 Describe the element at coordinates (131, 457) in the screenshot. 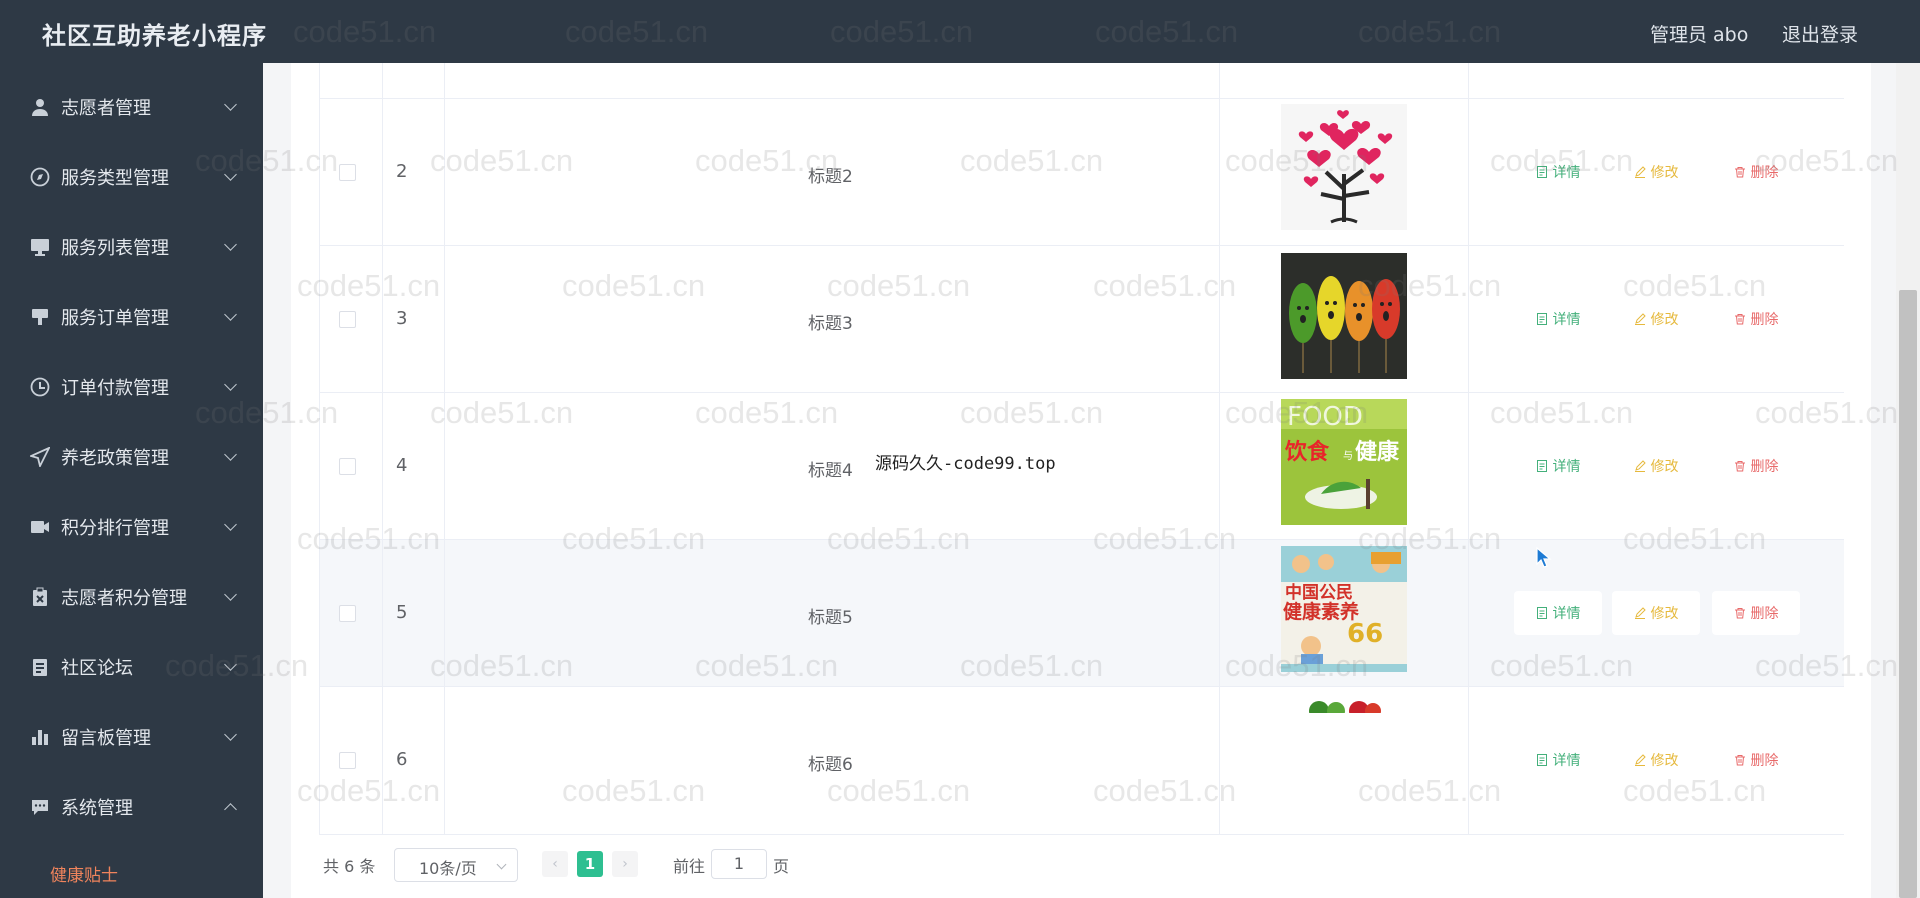

I see `sidebar-item-elderly-policy: 养老政策管理` at that location.